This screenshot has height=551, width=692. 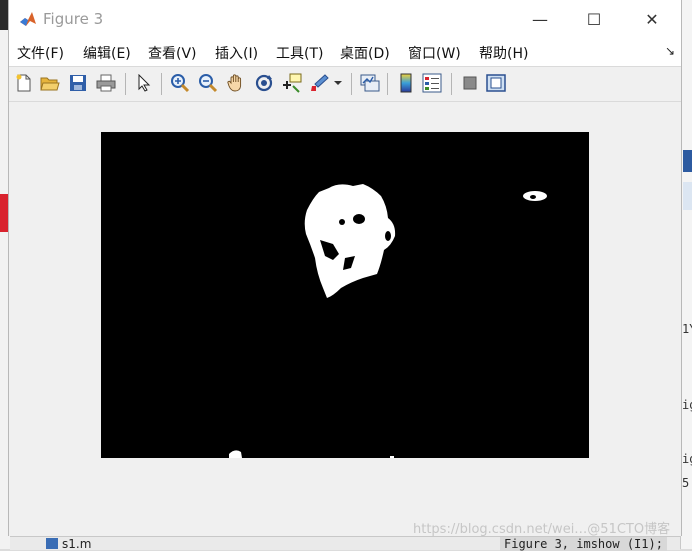 I want to click on print-icon, so click(x=106, y=83).